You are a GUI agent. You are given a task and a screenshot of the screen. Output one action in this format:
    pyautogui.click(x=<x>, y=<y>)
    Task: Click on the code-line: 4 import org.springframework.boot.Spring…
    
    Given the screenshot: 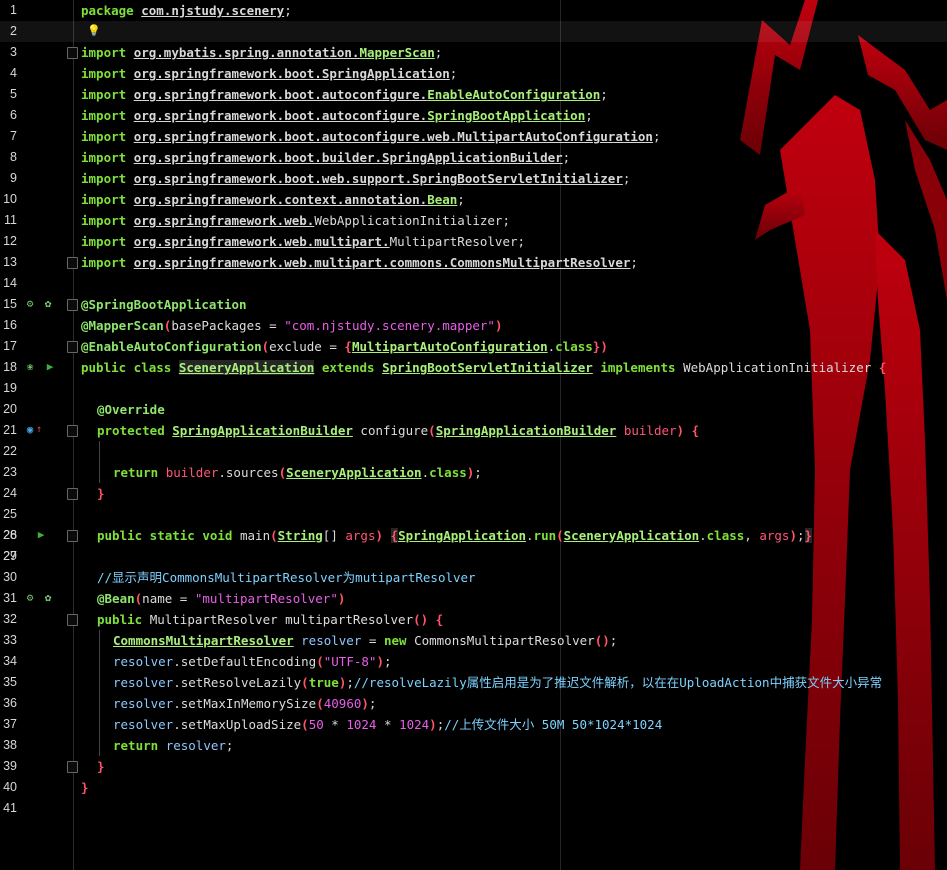 What is the action you would take?
    pyautogui.click(x=473, y=73)
    